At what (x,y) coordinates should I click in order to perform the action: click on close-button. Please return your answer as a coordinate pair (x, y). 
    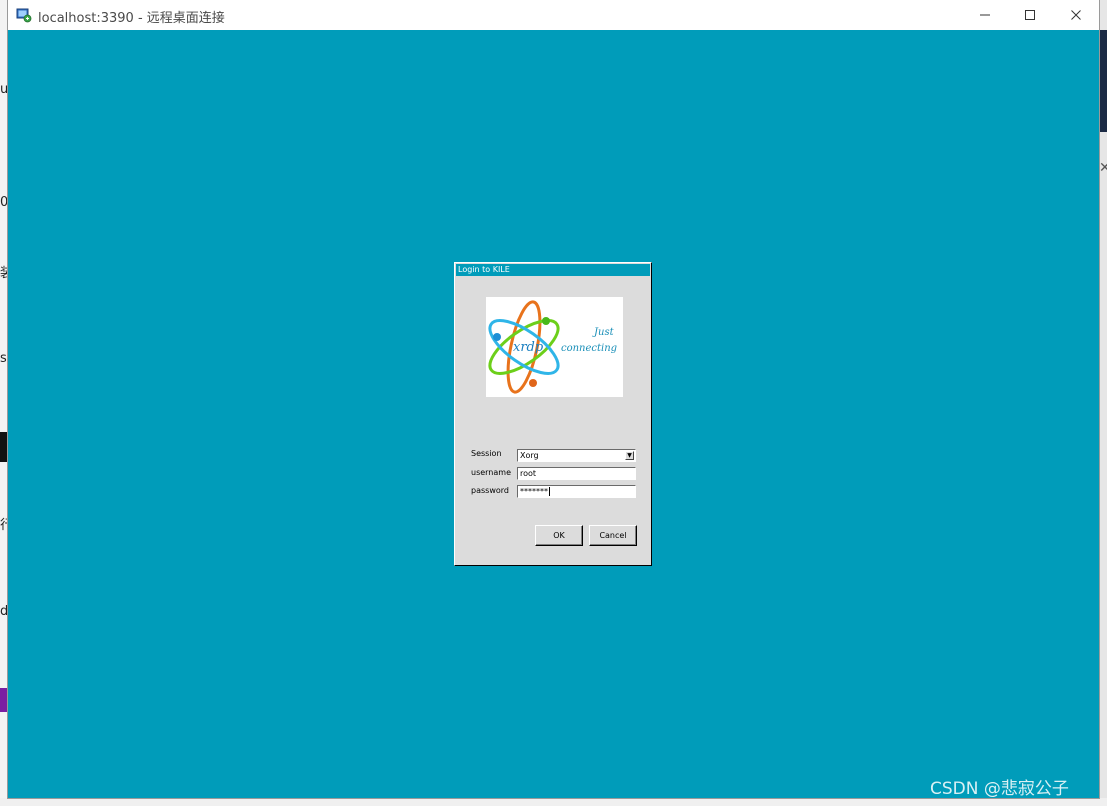
    Looking at the image, I should click on (1076, 15).